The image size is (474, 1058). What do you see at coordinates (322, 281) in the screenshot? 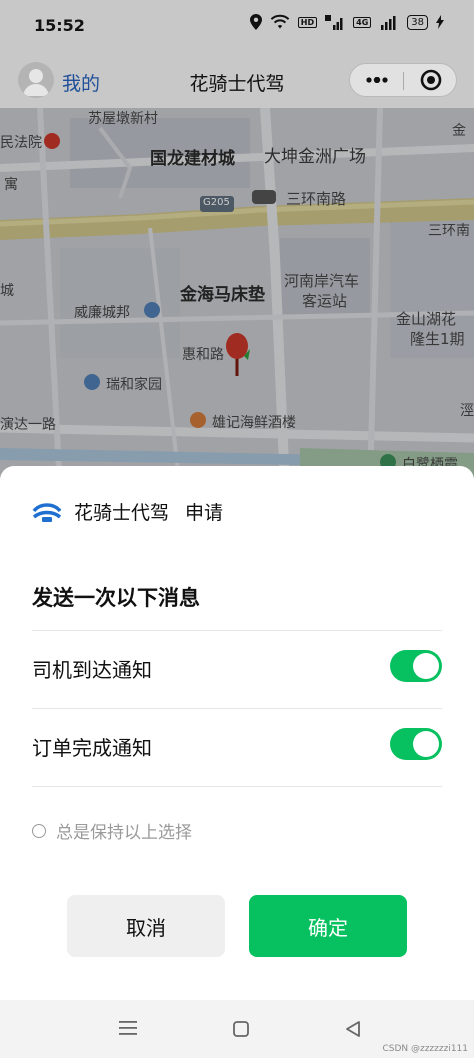
I see `map-label: 河南岸汽车` at bounding box center [322, 281].